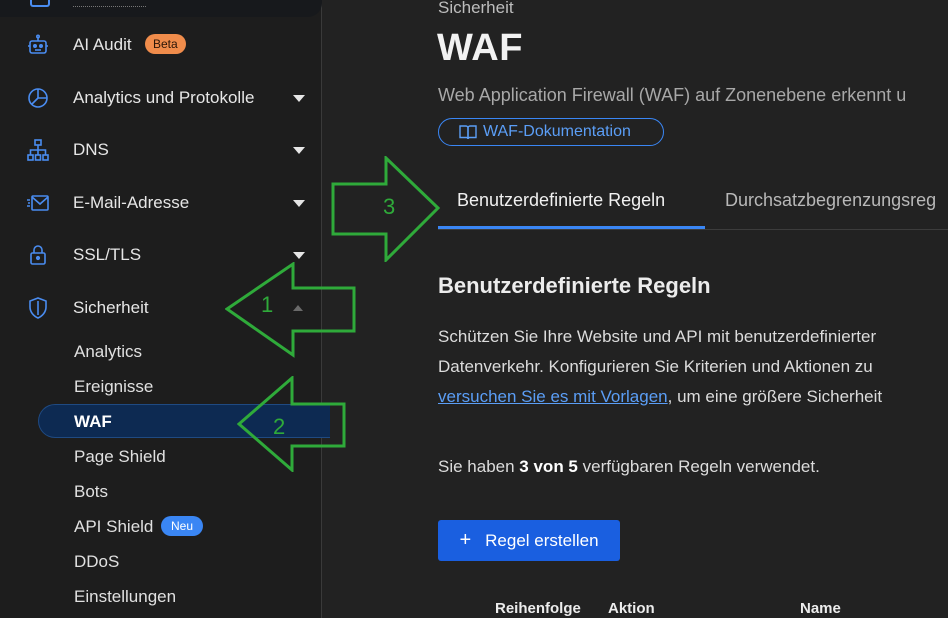  What do you see at coordinates (538, 608) in the screenshot?
I see `column-header-reihenfolge: Reihenfolge` at bounding box center [538, 608].